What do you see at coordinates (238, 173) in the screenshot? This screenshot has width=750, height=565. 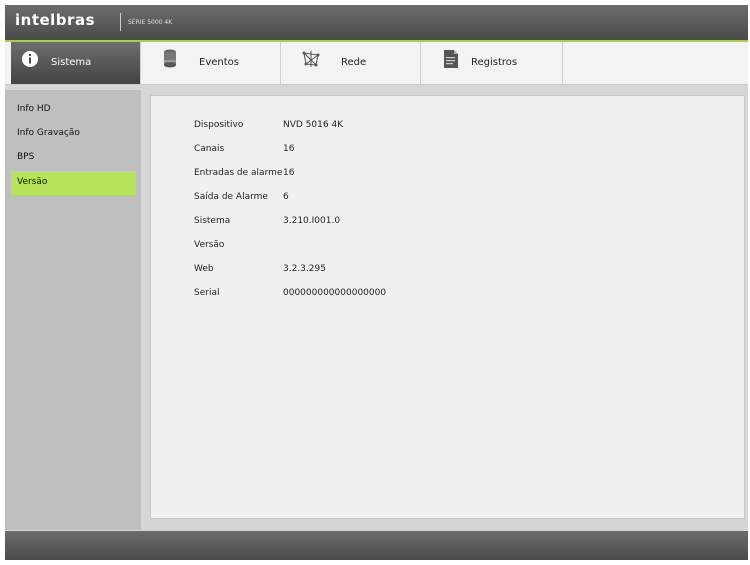 I see `info-key: Entradas de alarme` at bounding box center [238, 173].